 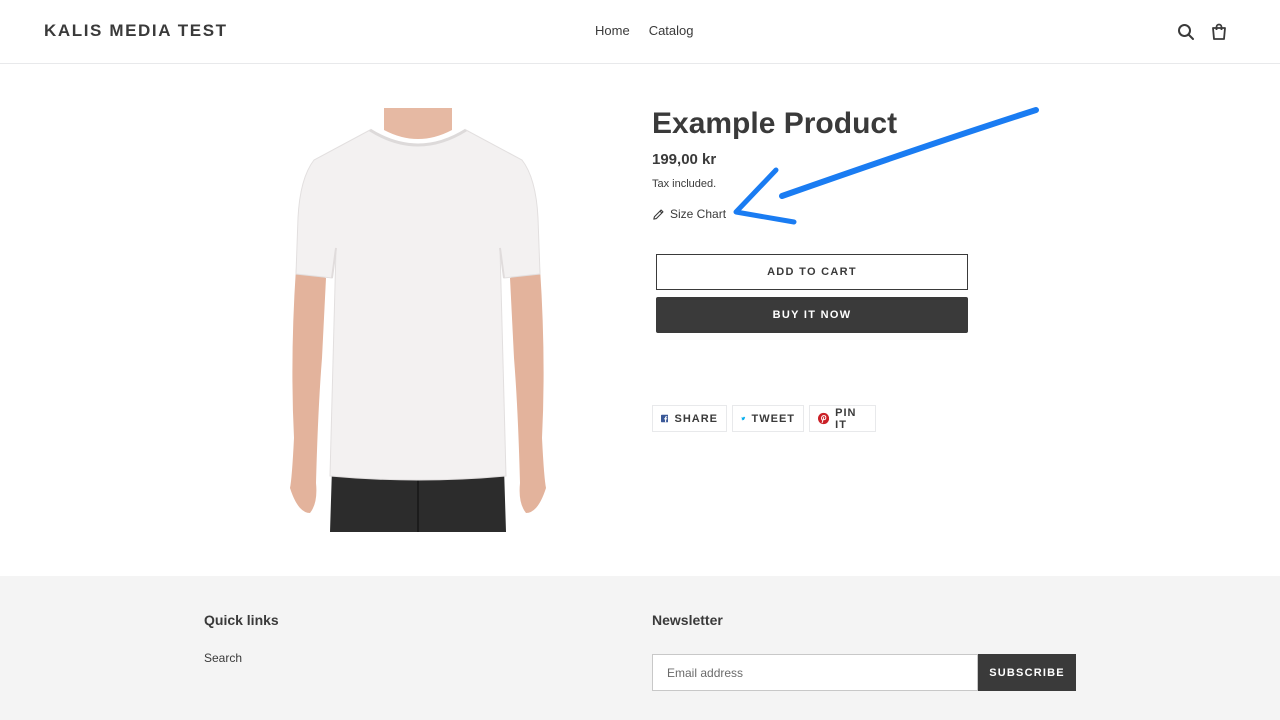 What do you see at coordinates (773, 418) in the screenshot?
I see `share-twitter-label: TWEET` at bounding box center [773, 418].